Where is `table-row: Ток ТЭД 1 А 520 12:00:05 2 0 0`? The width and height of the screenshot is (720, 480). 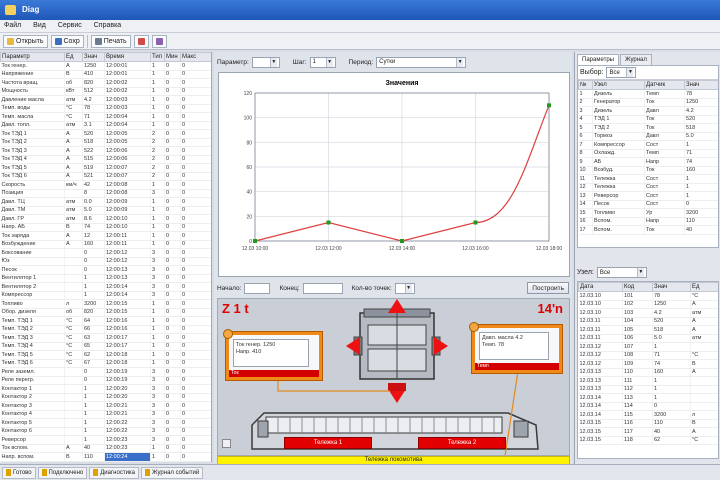 table-row: Ток ТЭД 1 А 520 12:00:05 2 0 0 is located at coordinates (105, 134).